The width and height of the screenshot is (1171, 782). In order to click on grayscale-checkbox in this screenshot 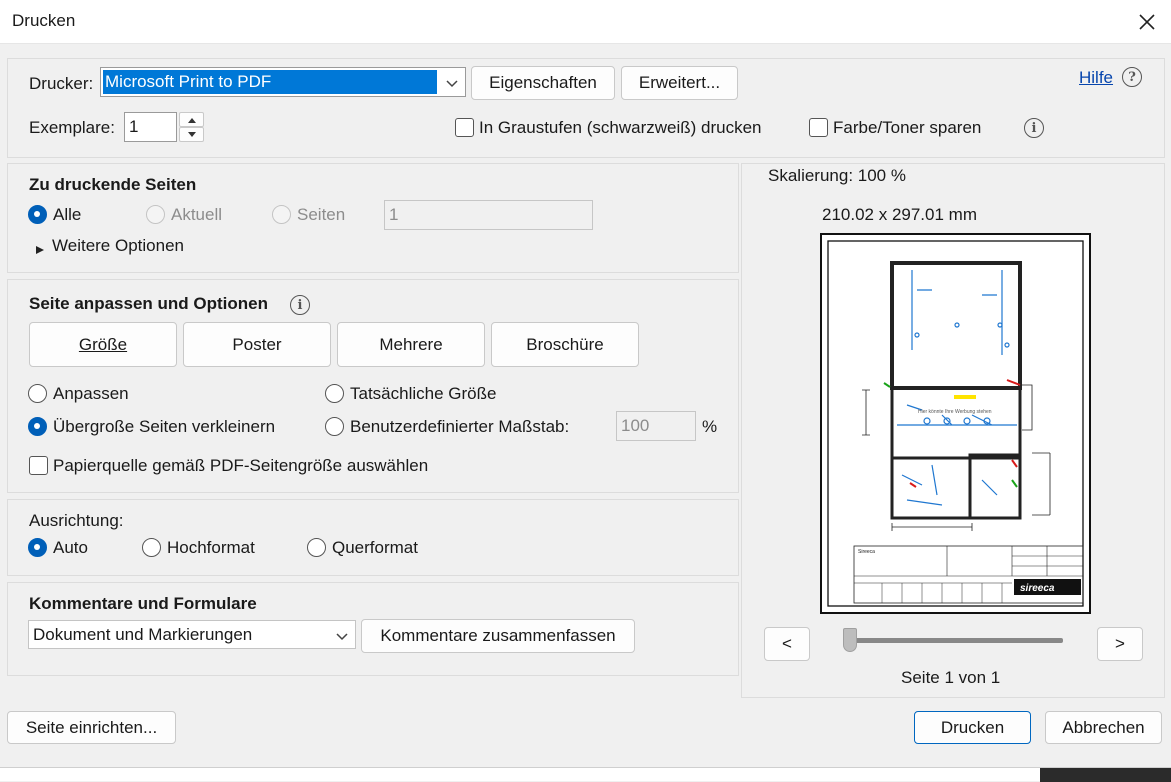, I will do `click(464, 127)`.